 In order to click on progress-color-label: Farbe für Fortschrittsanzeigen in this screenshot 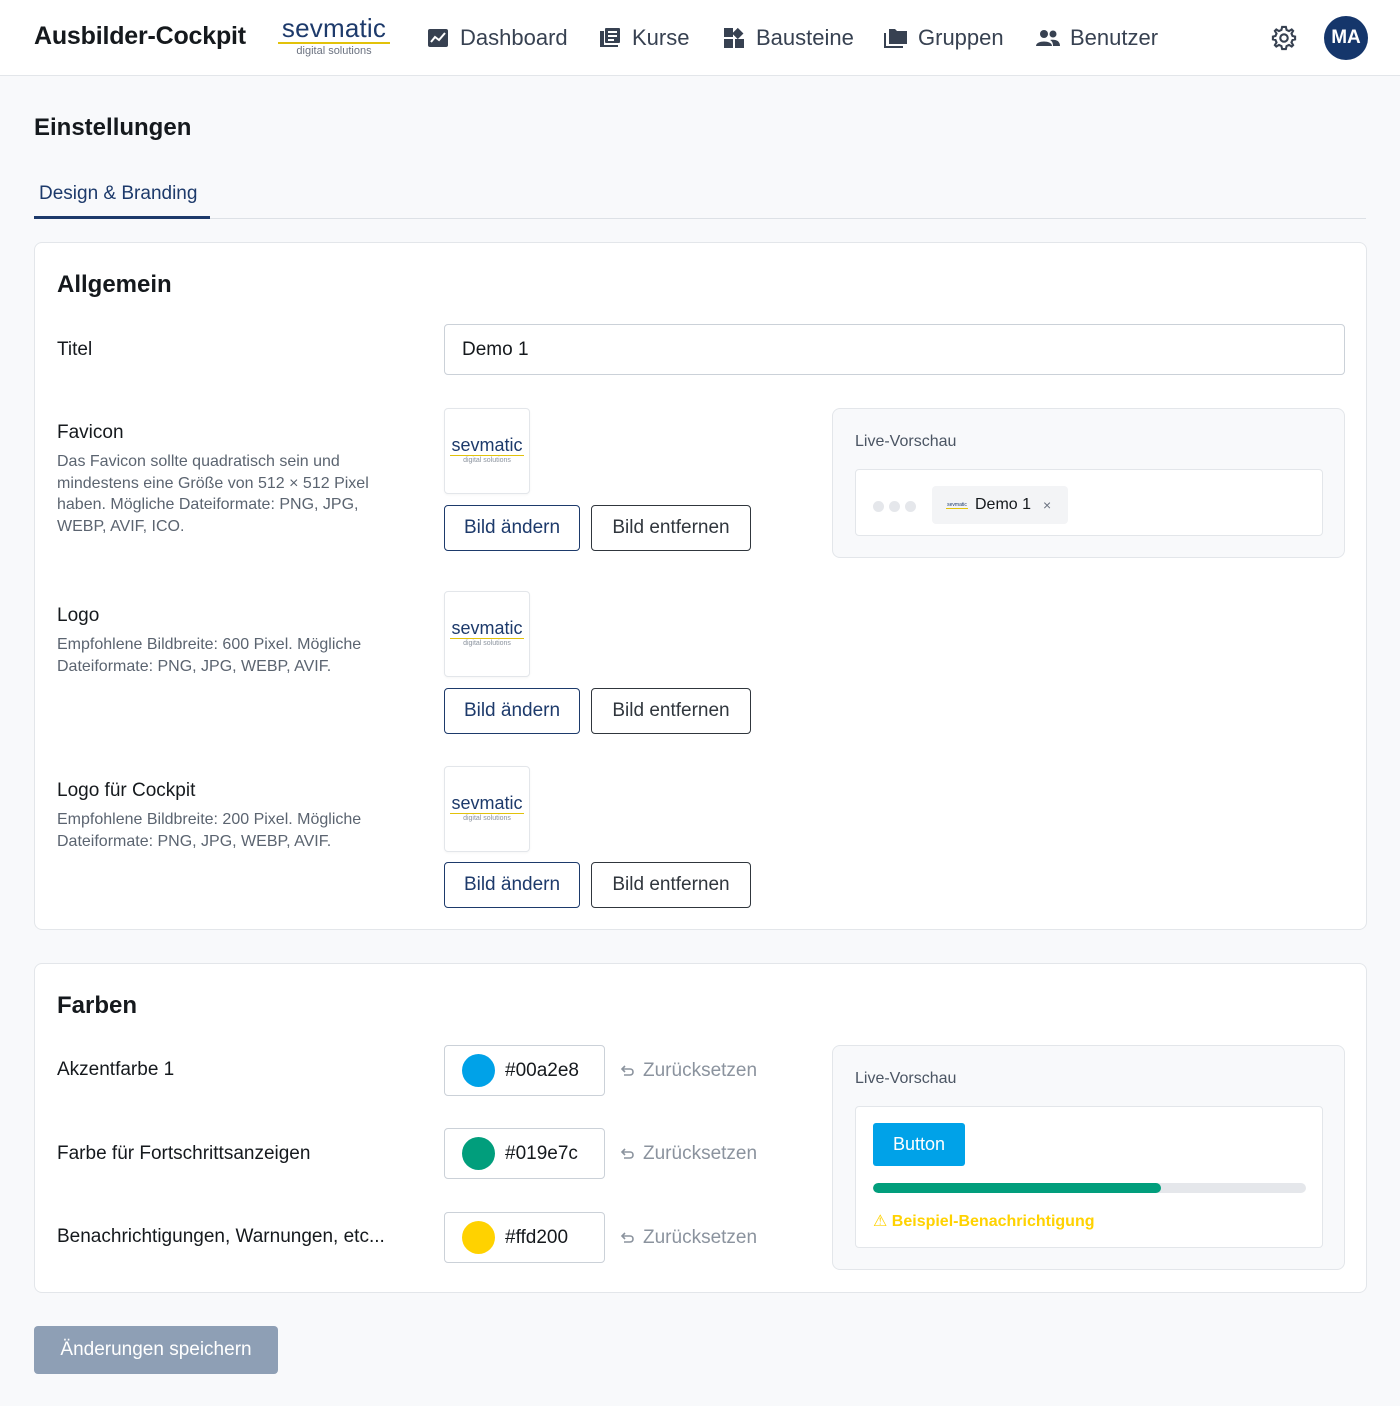, I will do `click(184, 1153)`.